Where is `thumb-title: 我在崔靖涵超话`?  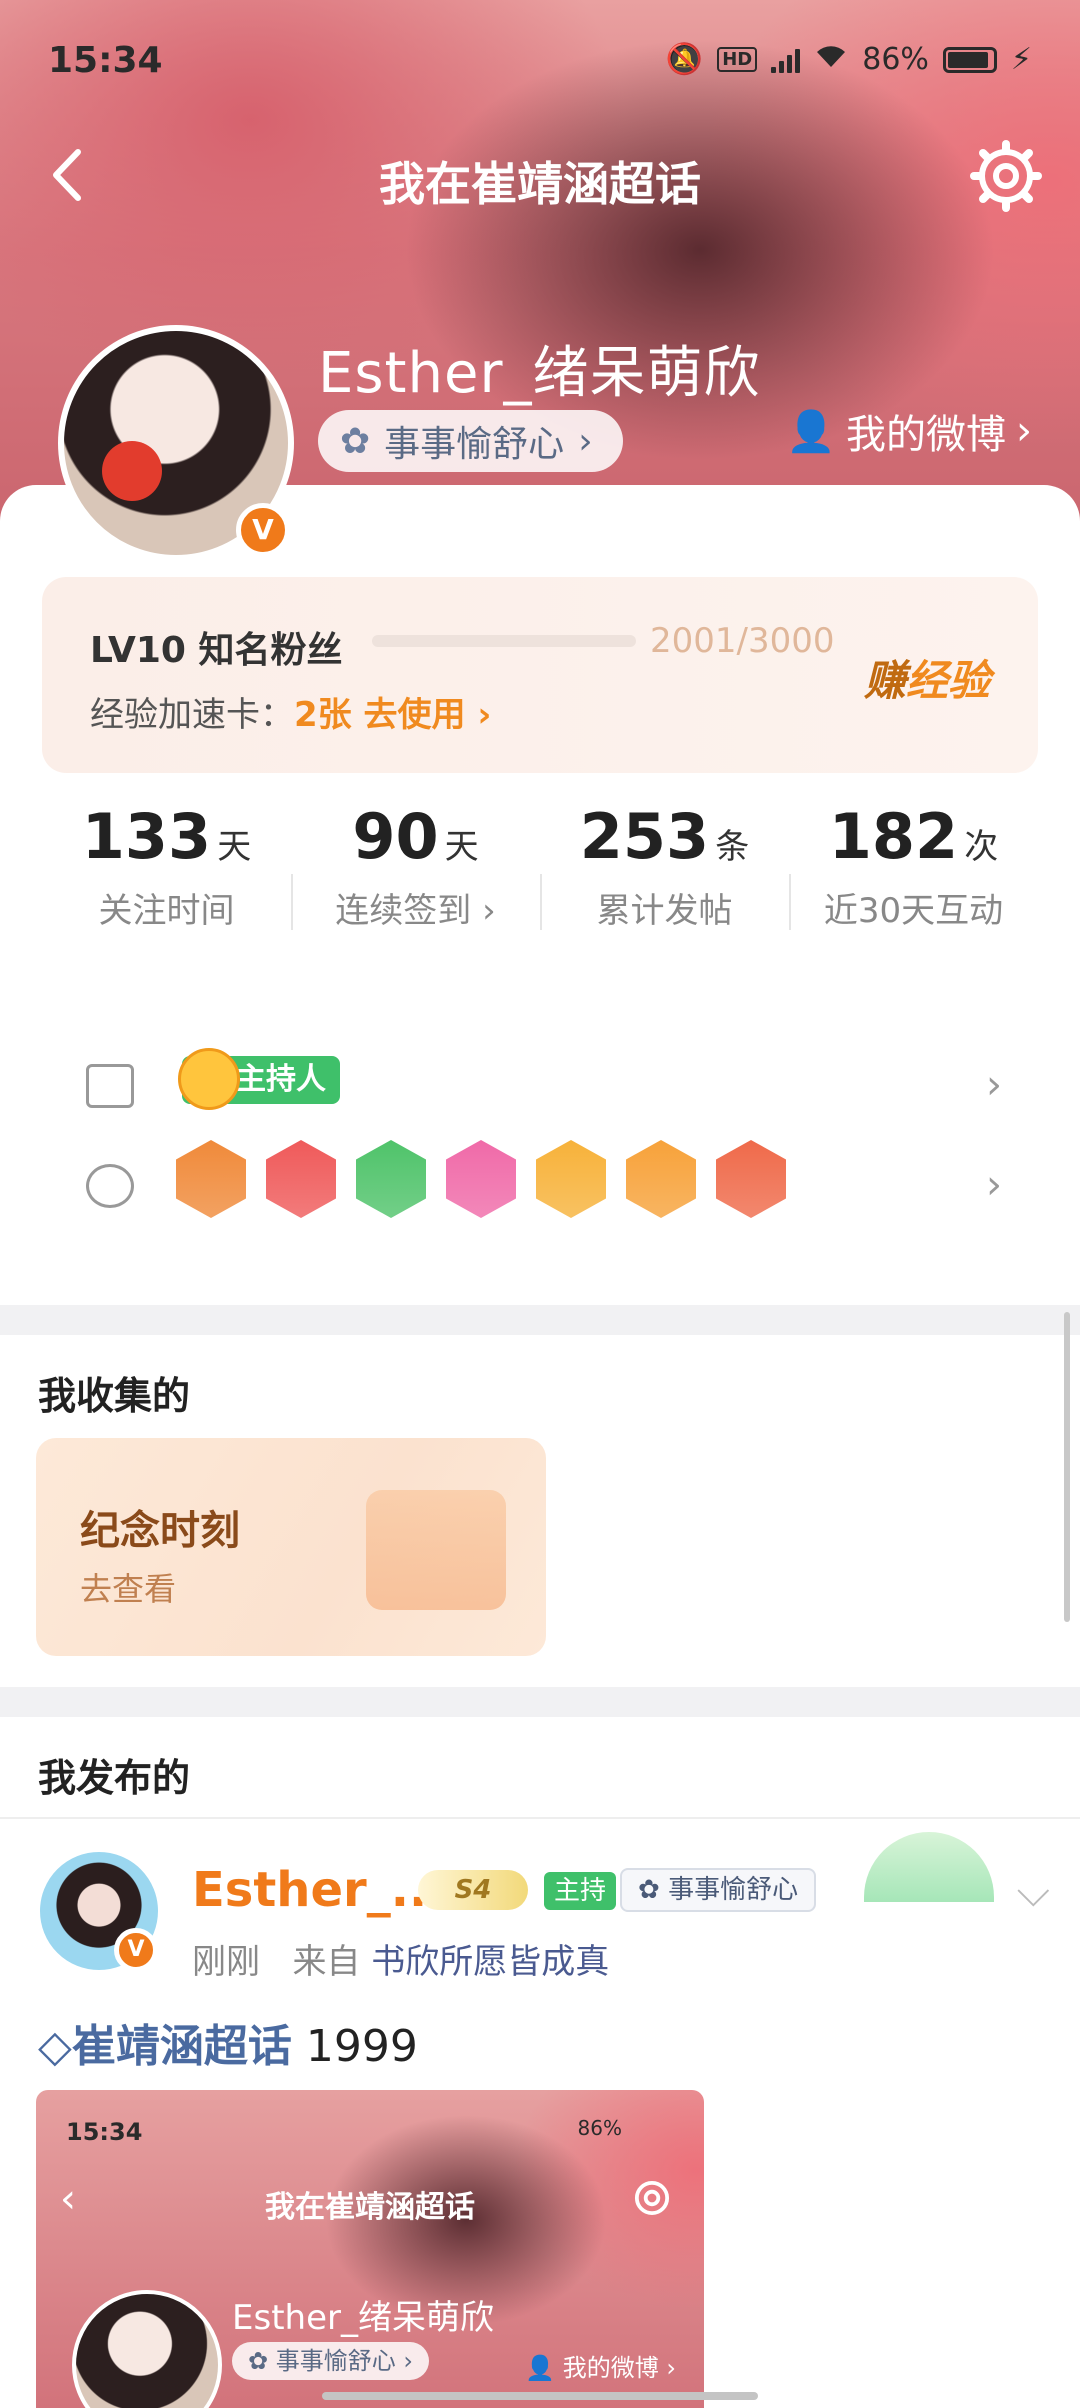 thumb-title: 我在崔靖涵超话 is located at coordinates (370, 2207).